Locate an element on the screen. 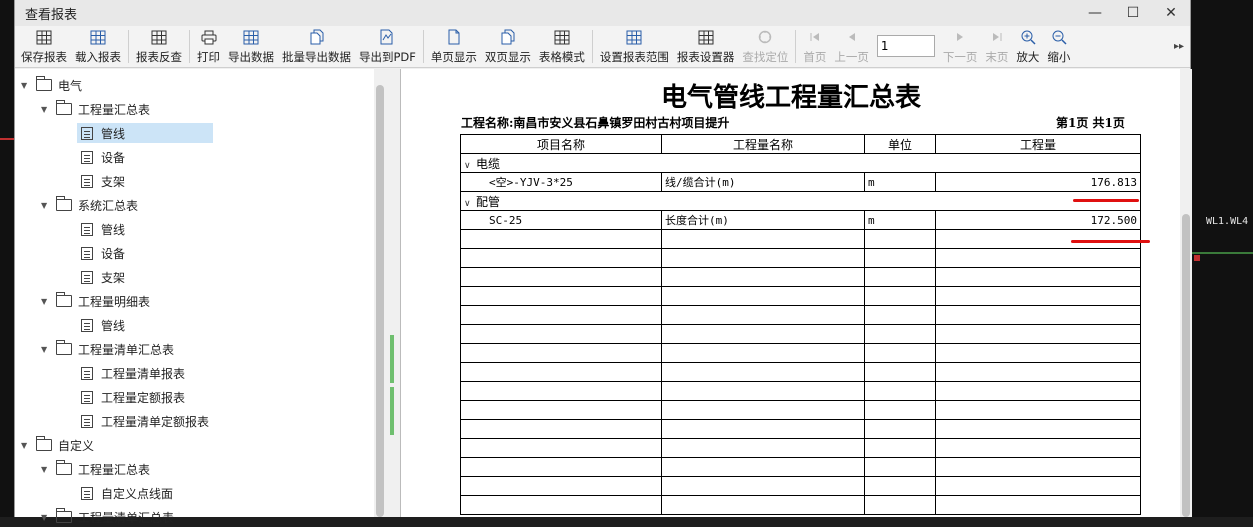 Image resolution: width=1253 pixels, height=527 pixels. toolbar-button-label: 缩小 is located at coordinates (1059, 56).